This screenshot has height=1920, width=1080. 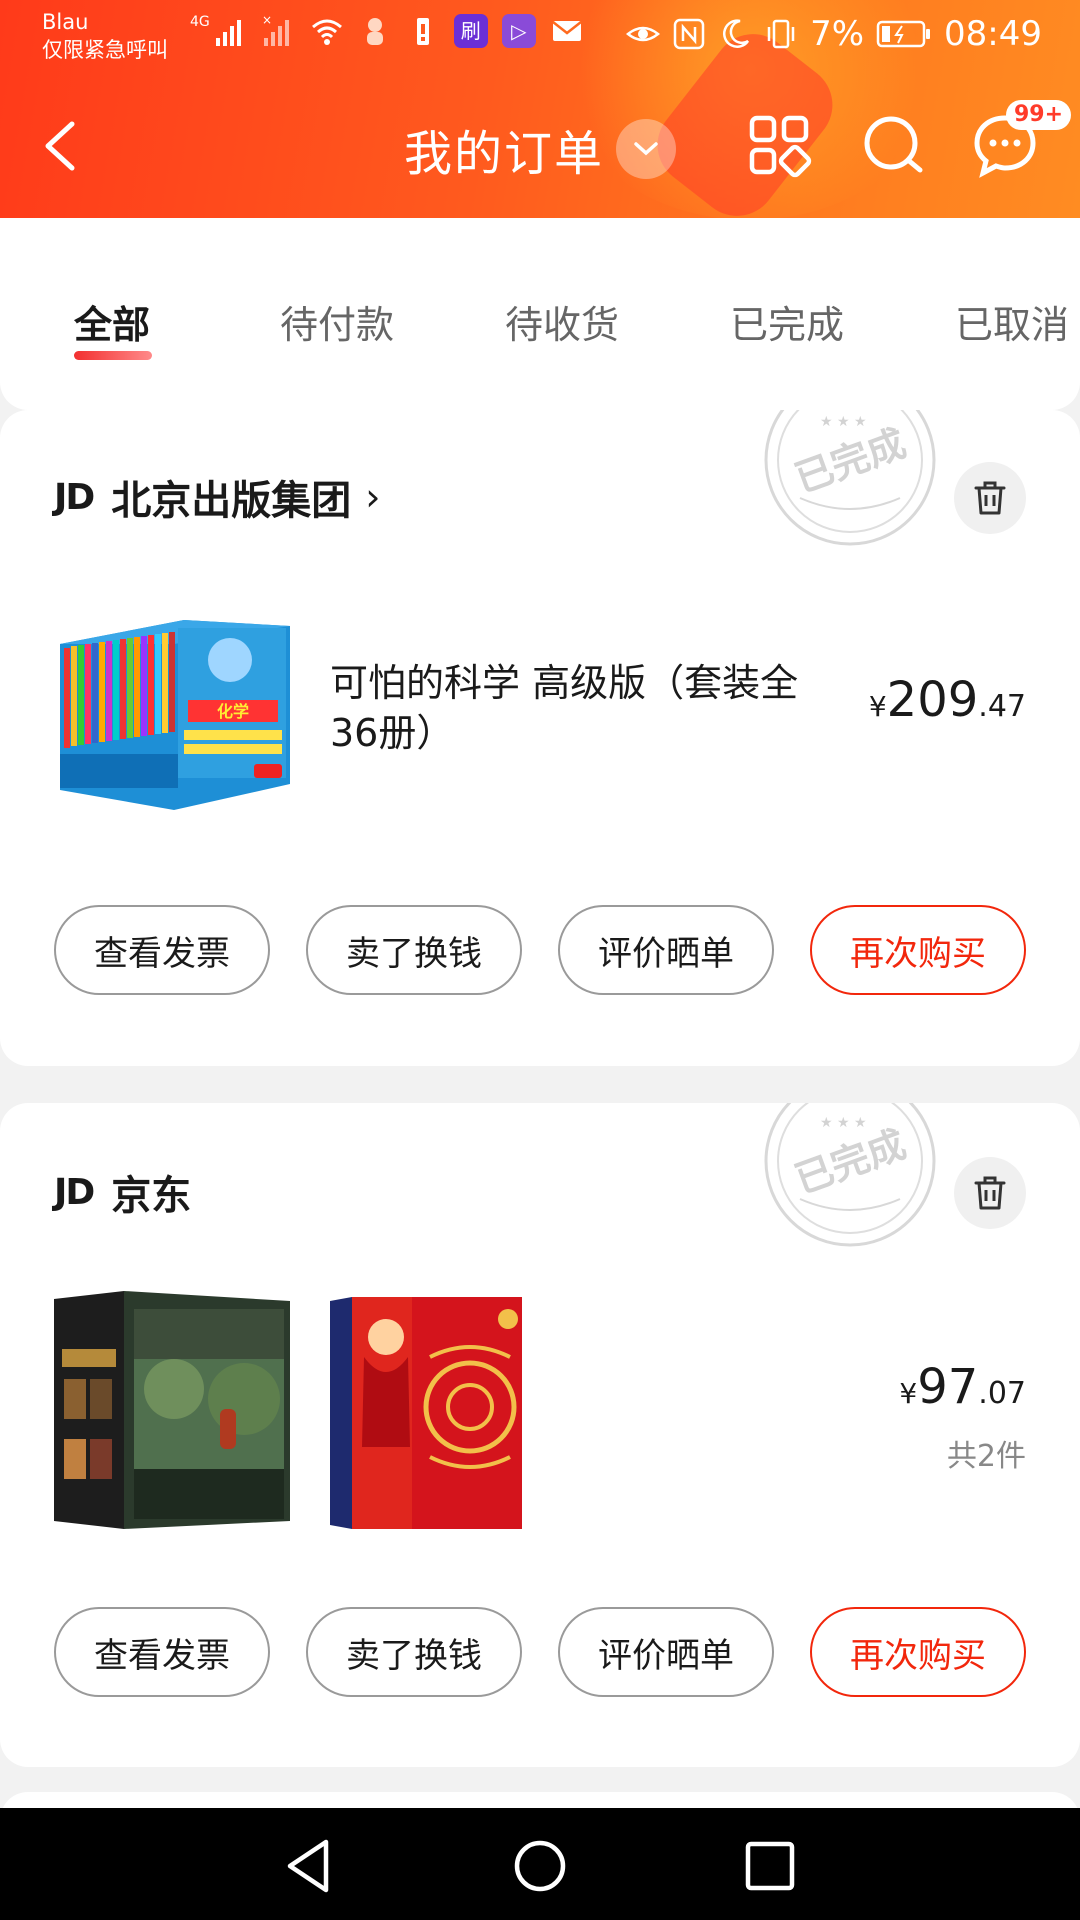 I want to click on order-price: ¥97.07, so click(x=962, y=1387).